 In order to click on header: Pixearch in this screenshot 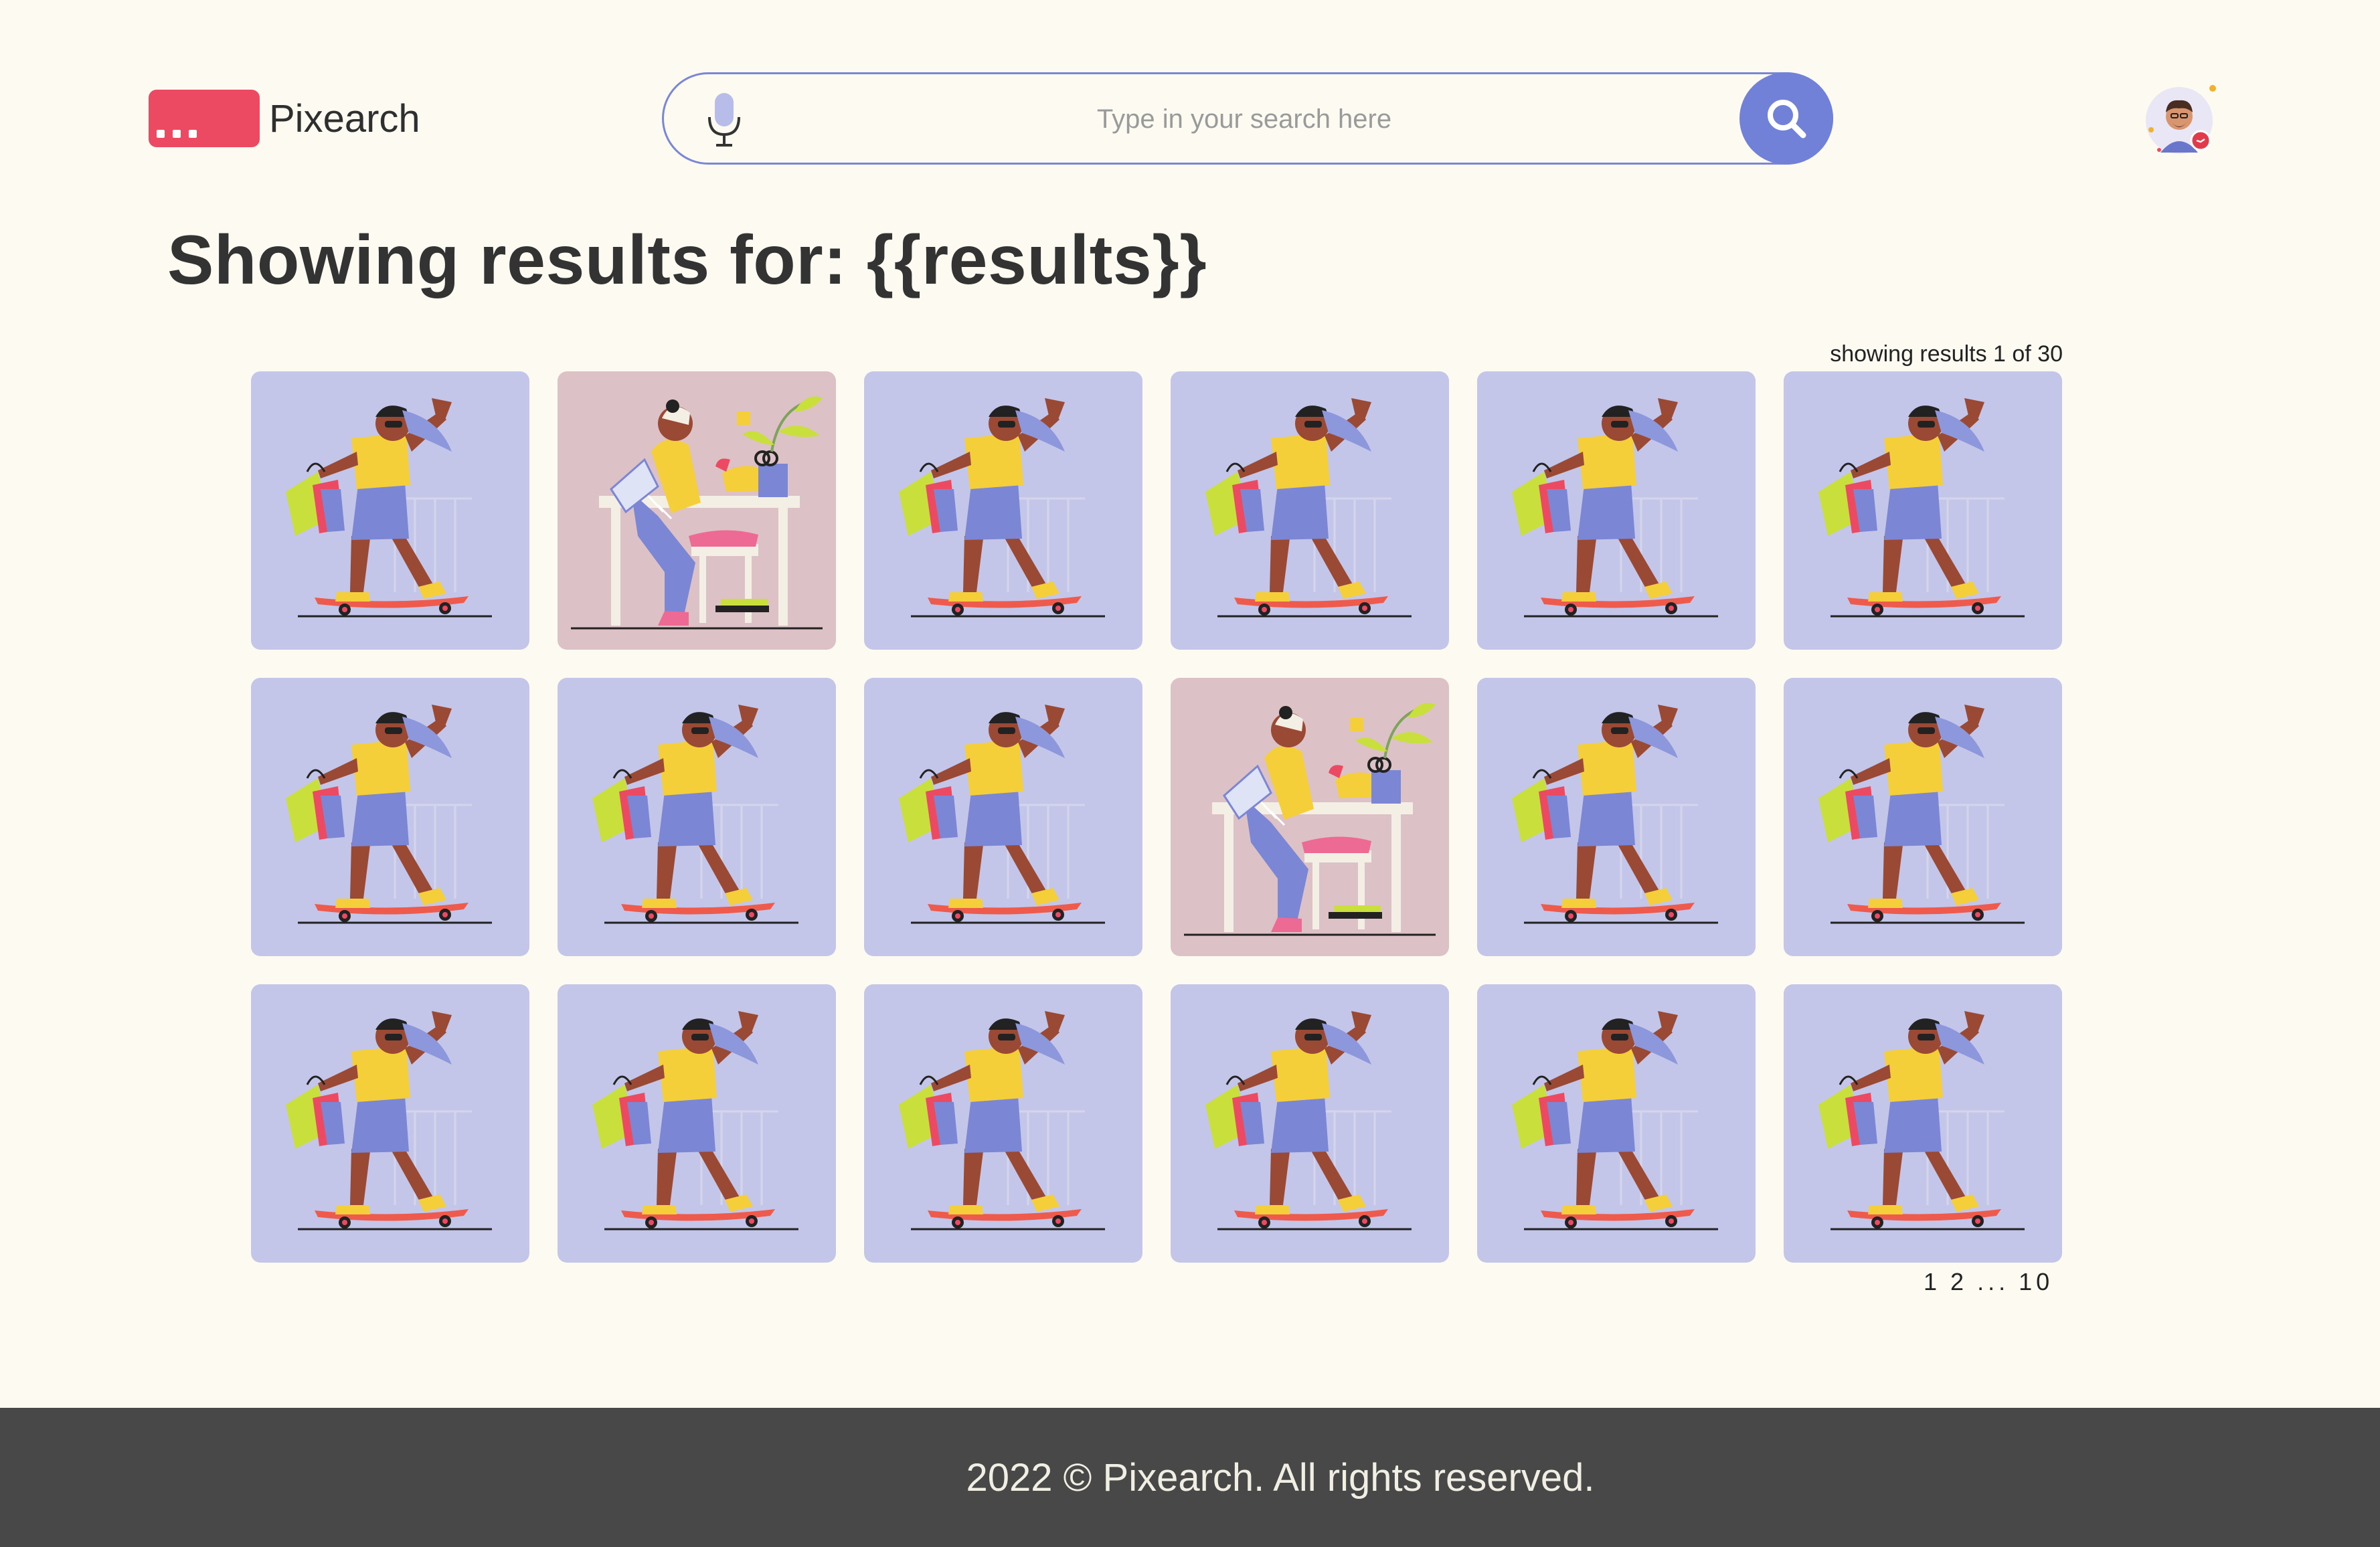, I will do `click(1190, 100)`.